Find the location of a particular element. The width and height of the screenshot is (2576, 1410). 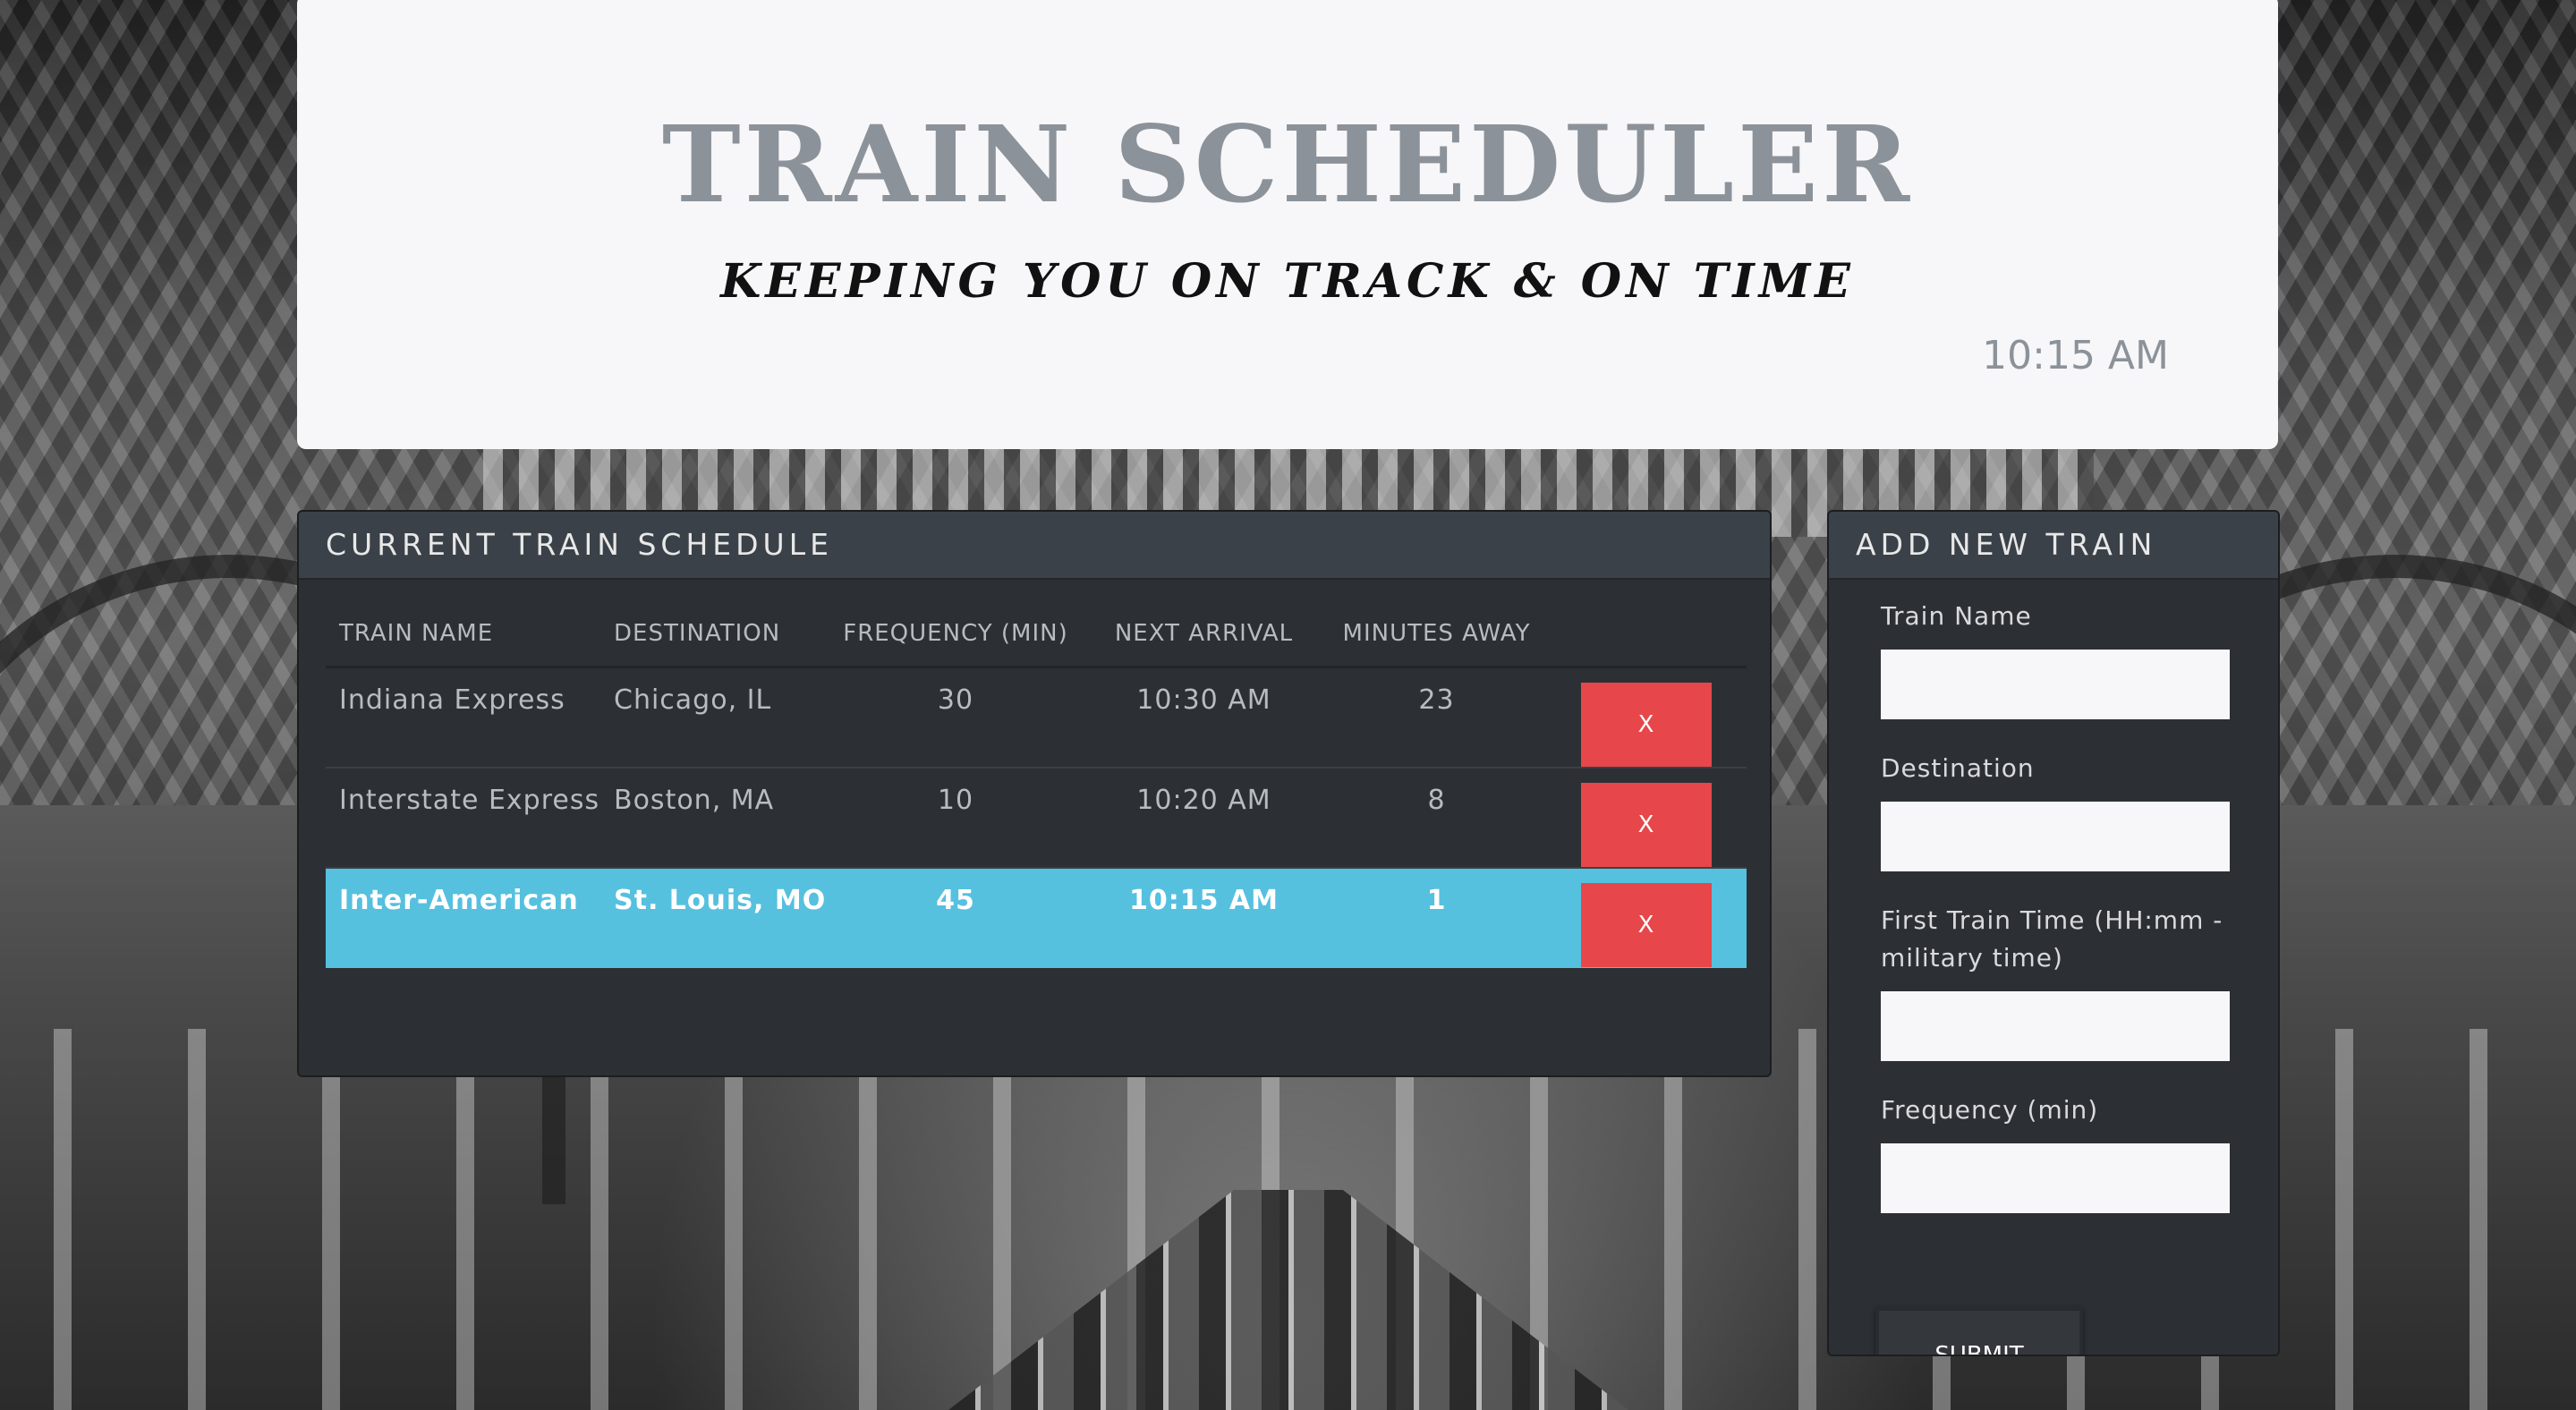

destination-cell: Chicago, IL is located at coordinates (722, 717).